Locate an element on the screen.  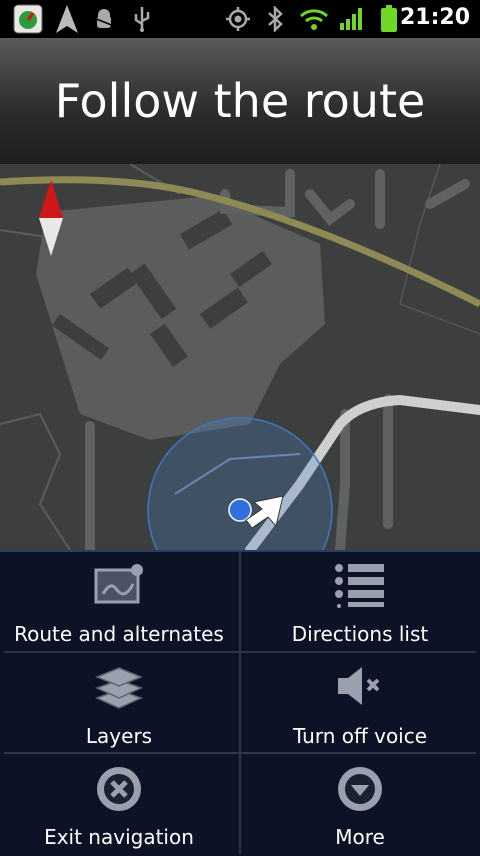
battery-icon is located at coordinates (389, 19).